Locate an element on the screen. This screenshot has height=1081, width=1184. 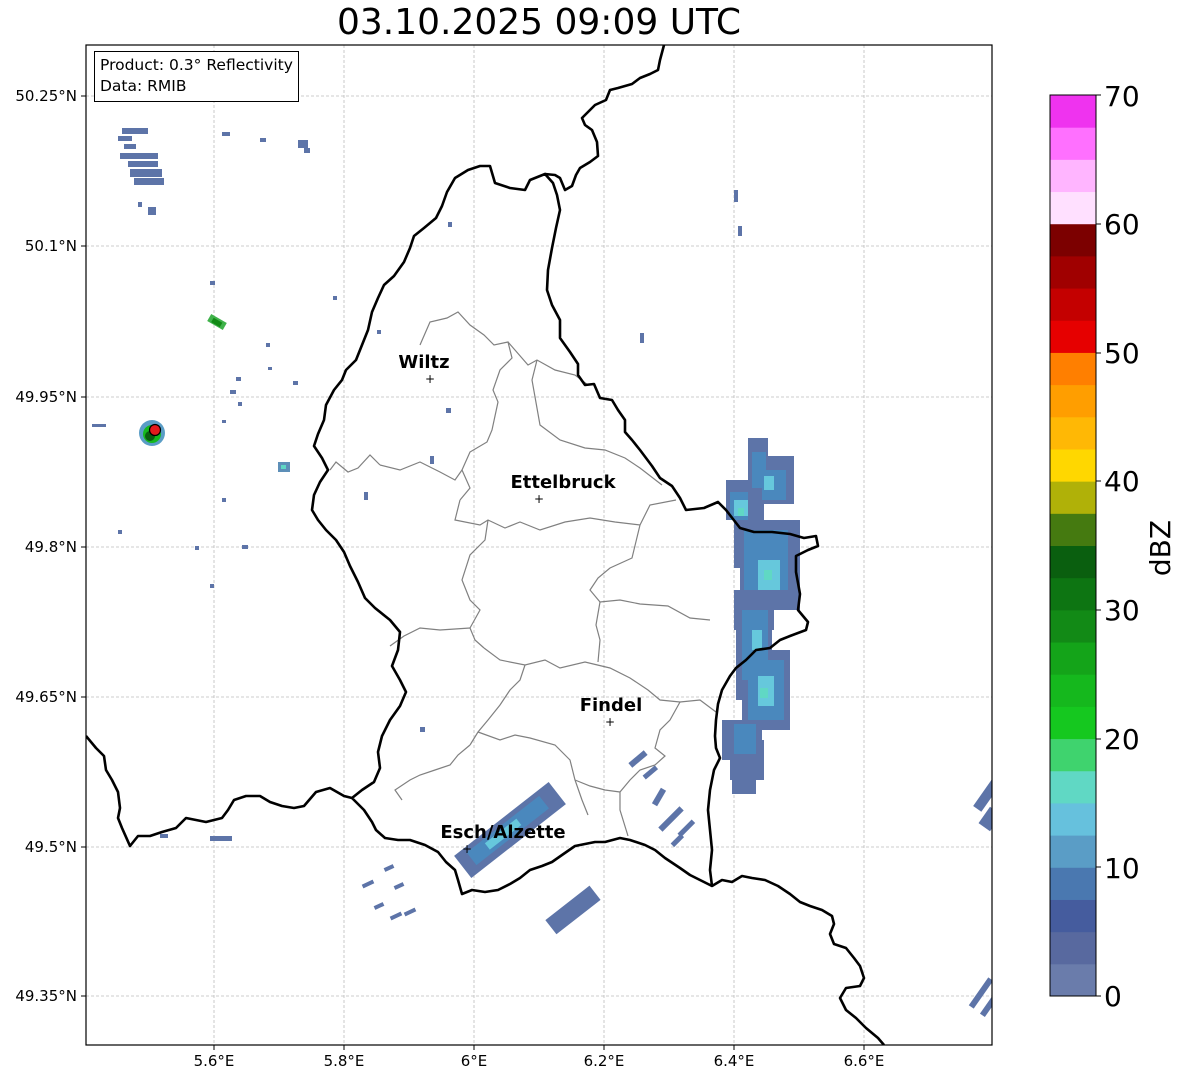
city-label: Ettelbruck is located at coordinates (563, 482).